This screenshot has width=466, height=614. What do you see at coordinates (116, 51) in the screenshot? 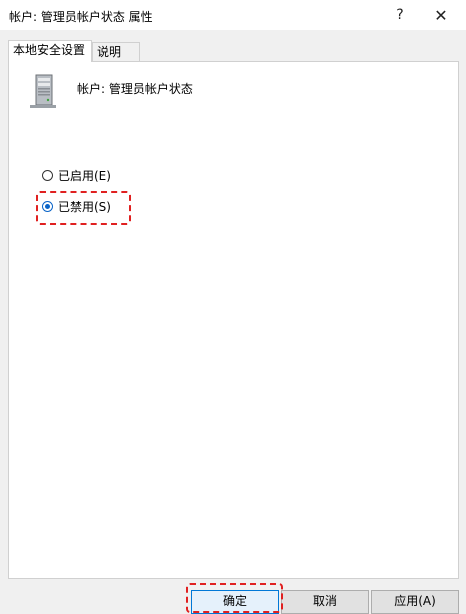
I see `tab-explain: 说明` at bounding box center [116, 51].